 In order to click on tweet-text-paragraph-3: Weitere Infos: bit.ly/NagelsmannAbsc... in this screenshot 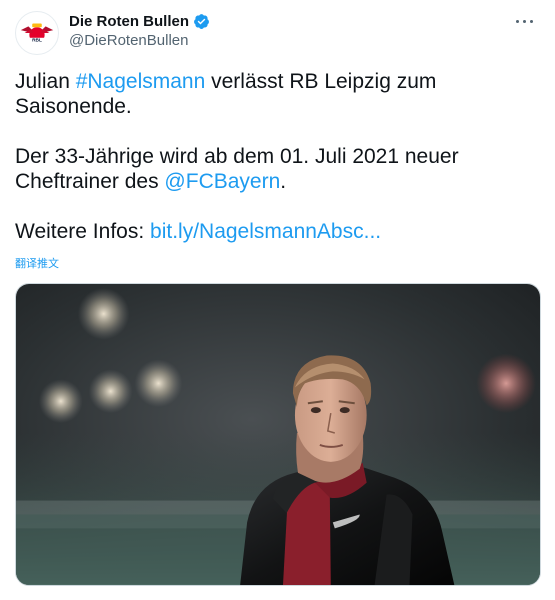, I will do `click(275, 231)`.